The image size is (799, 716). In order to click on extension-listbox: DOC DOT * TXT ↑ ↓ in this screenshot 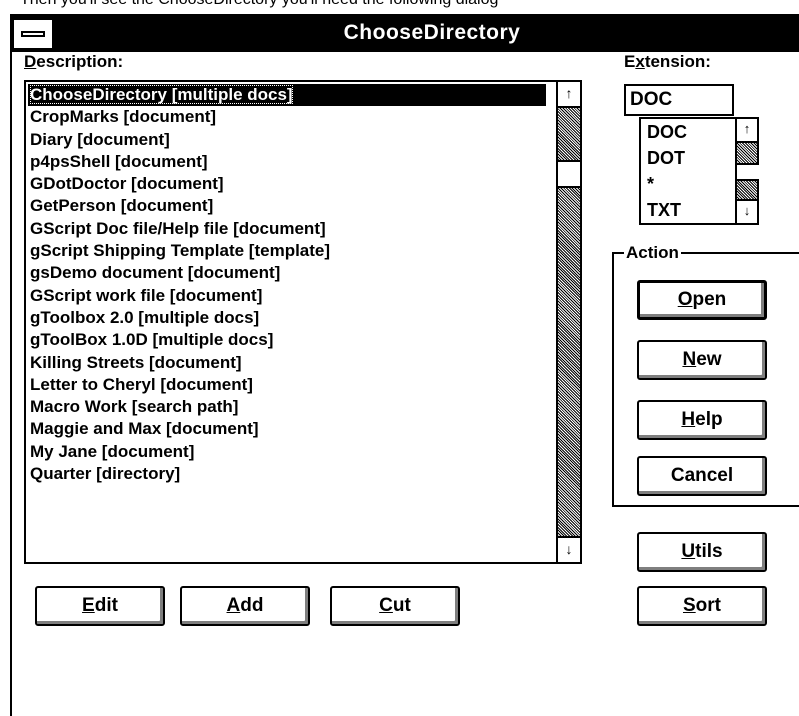, I will do `click(699, 171)`.